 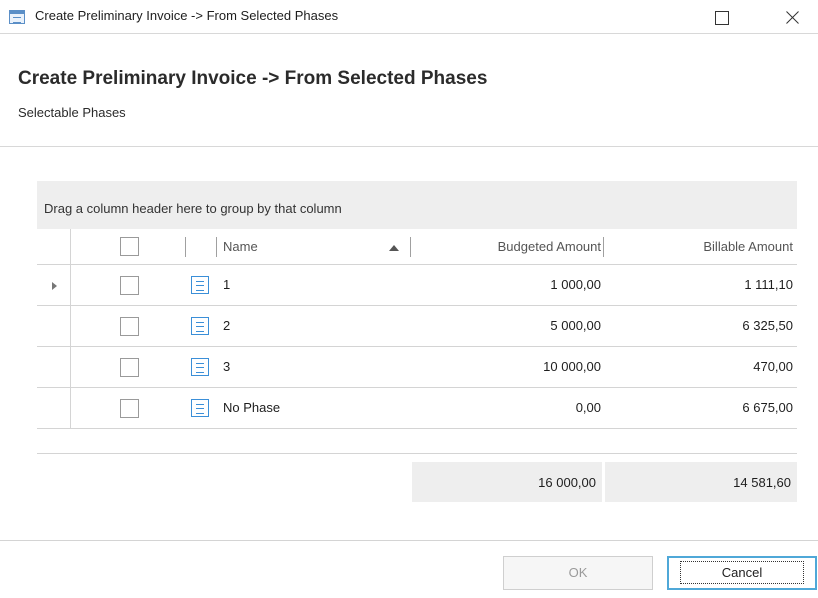 What do you see at coordinates (767, 325) in the screenshot?
I see `billable-amount: 6 325,50` at bounding box center [767, 325].